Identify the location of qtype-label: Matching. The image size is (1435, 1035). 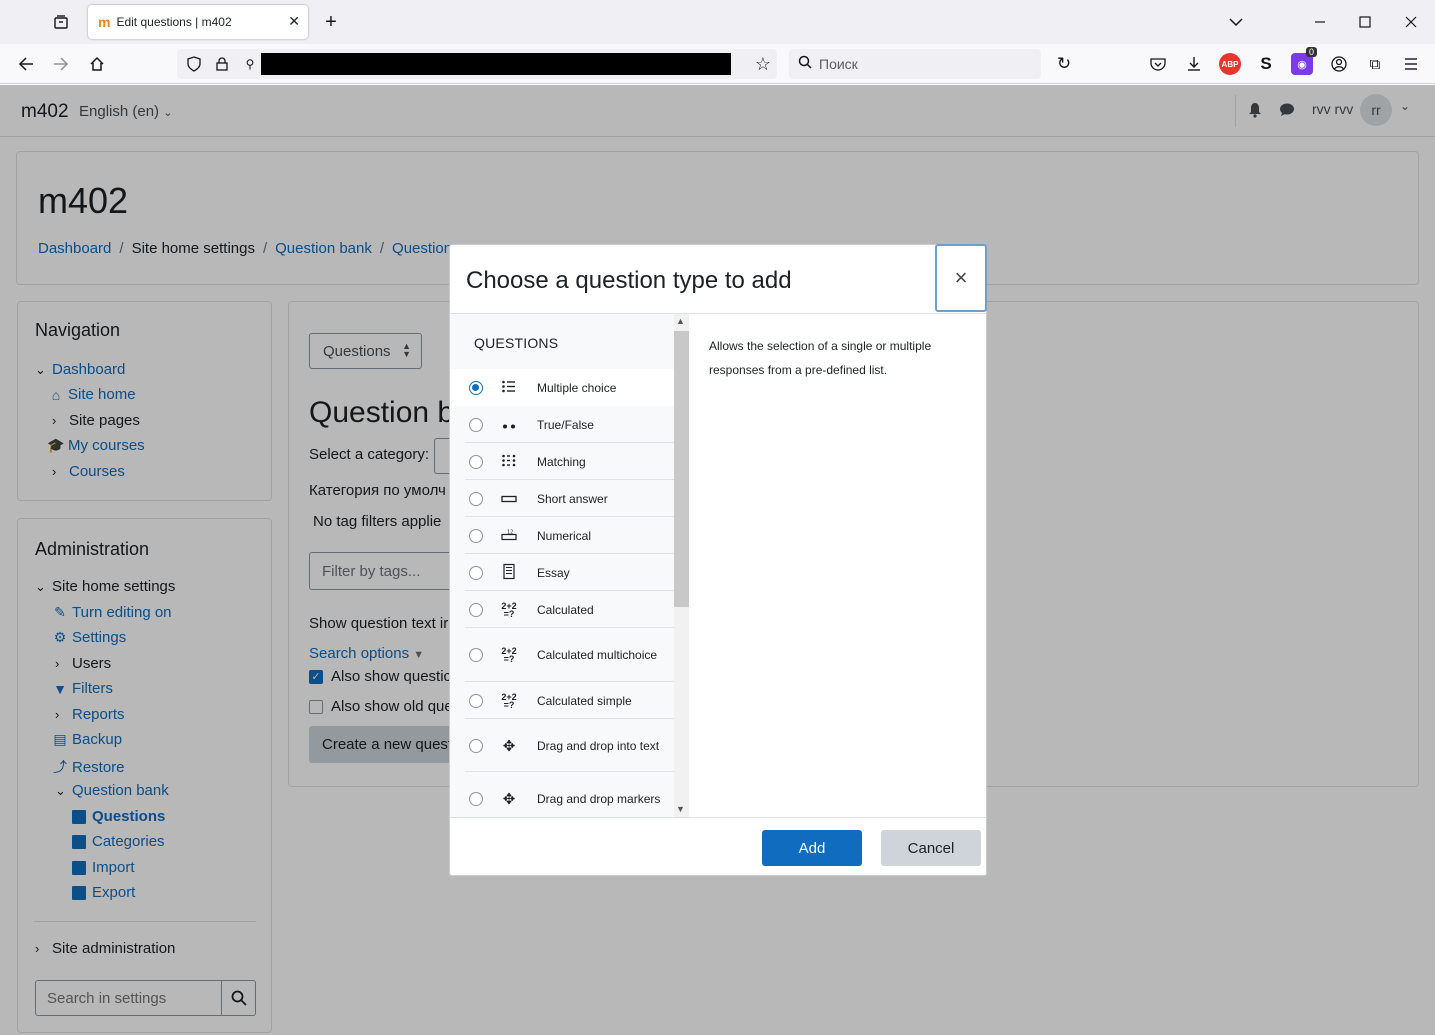
(561, 461).